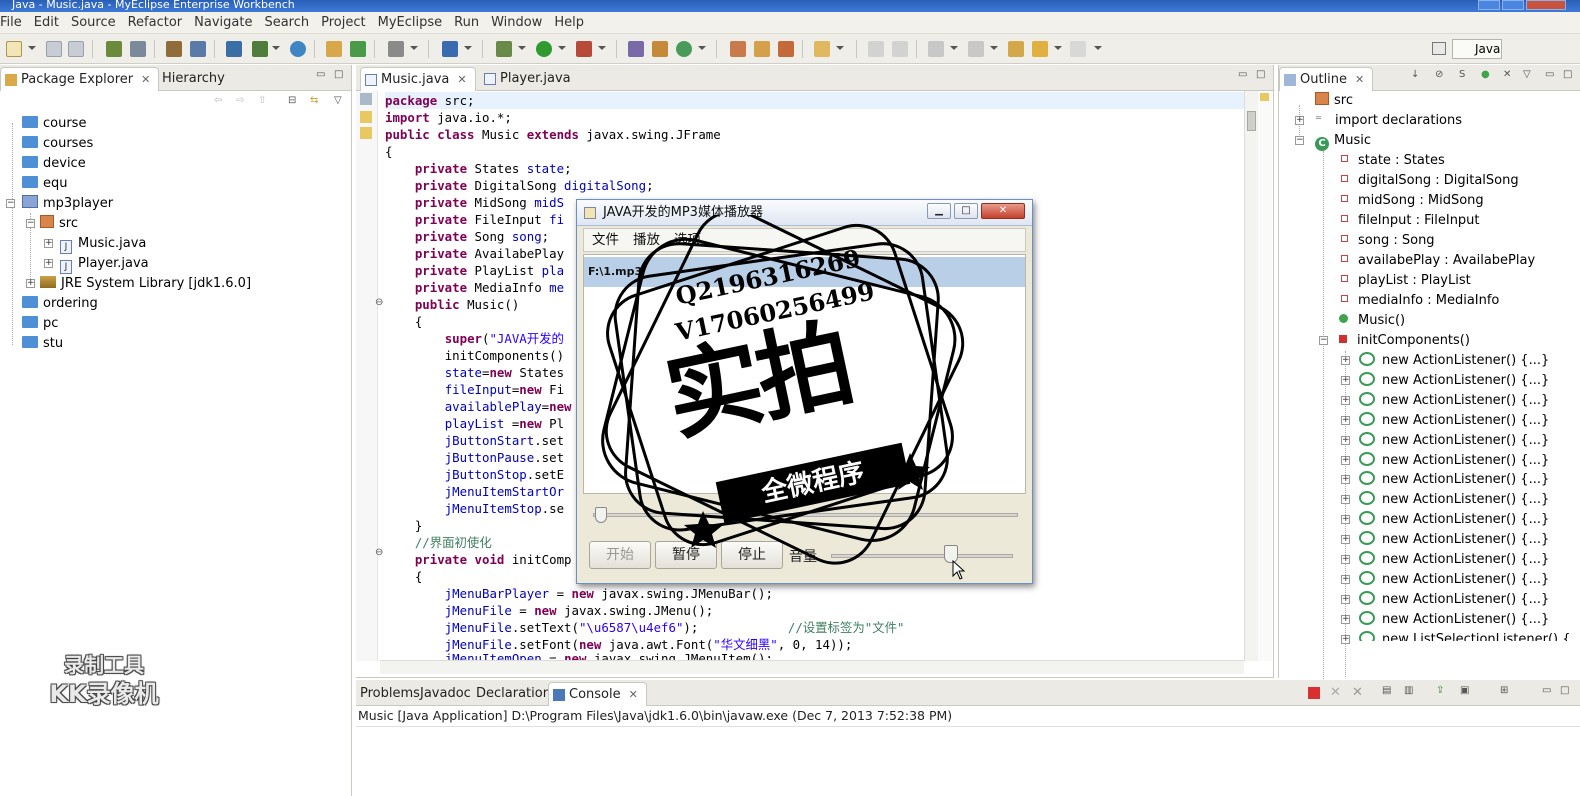 The width and height of the screenshot is (1580, 796). I want to click on tree-folder-pc: pc, so click(40, 324).